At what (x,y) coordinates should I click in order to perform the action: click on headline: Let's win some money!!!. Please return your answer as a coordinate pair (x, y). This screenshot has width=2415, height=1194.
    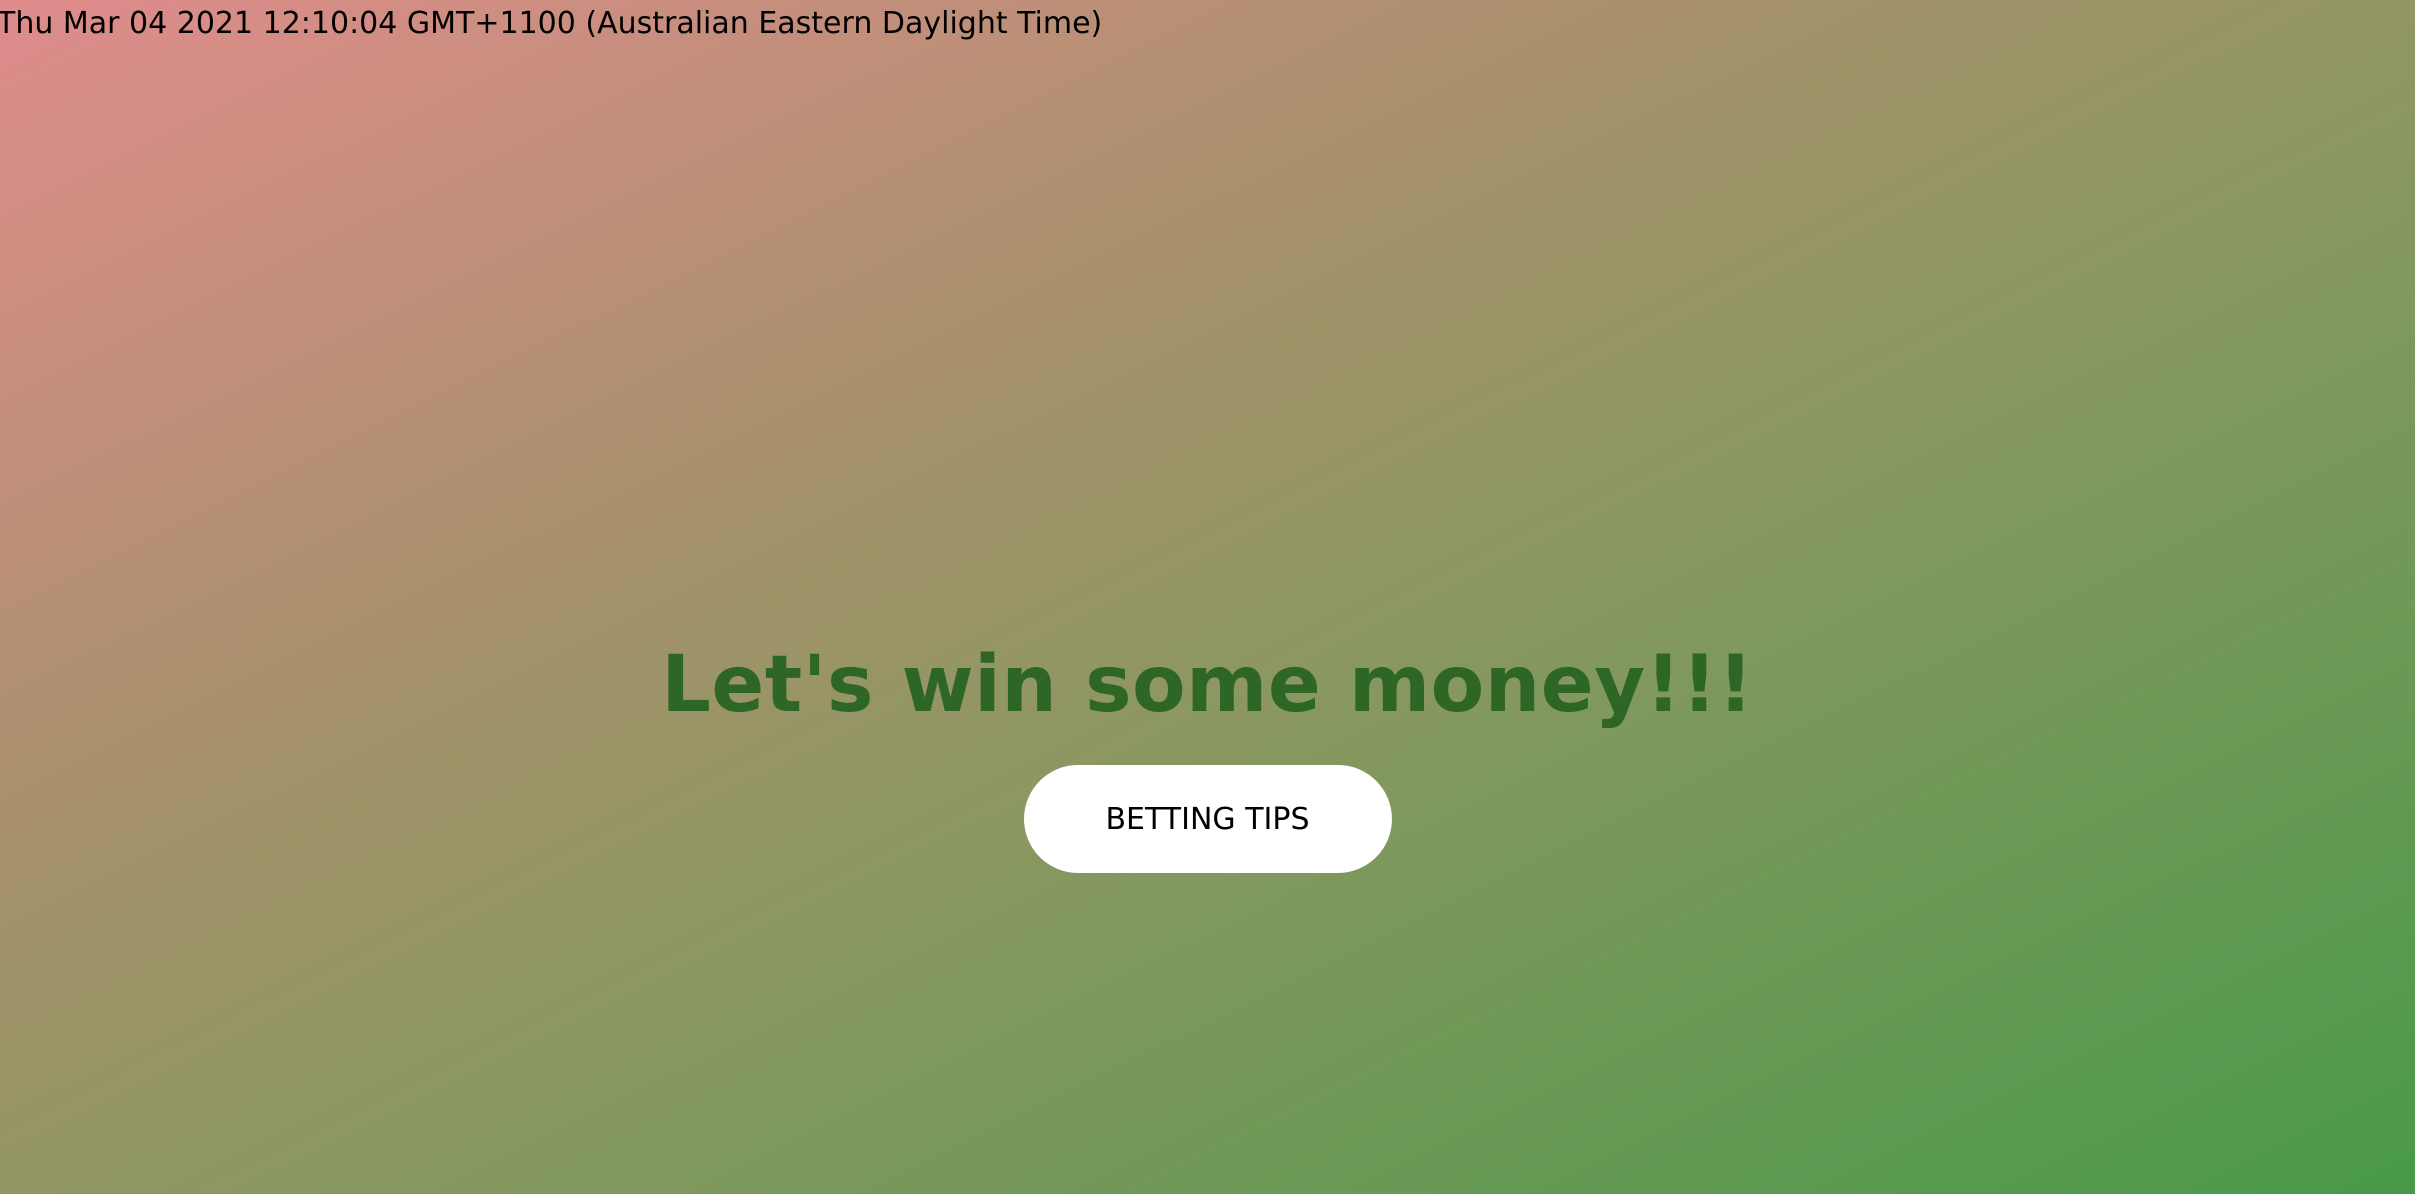
    Looking at the image, I should click on (1207, 685).